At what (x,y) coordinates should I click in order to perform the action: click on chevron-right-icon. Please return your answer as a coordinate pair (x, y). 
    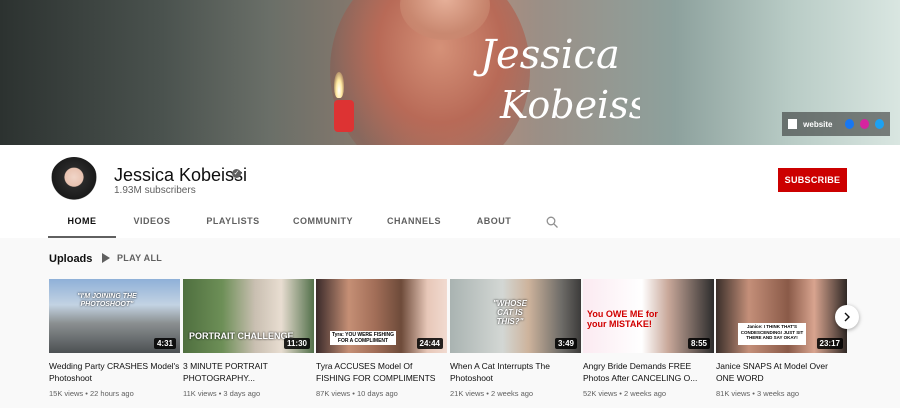
    Looking at the image, I should click on (847, 317).